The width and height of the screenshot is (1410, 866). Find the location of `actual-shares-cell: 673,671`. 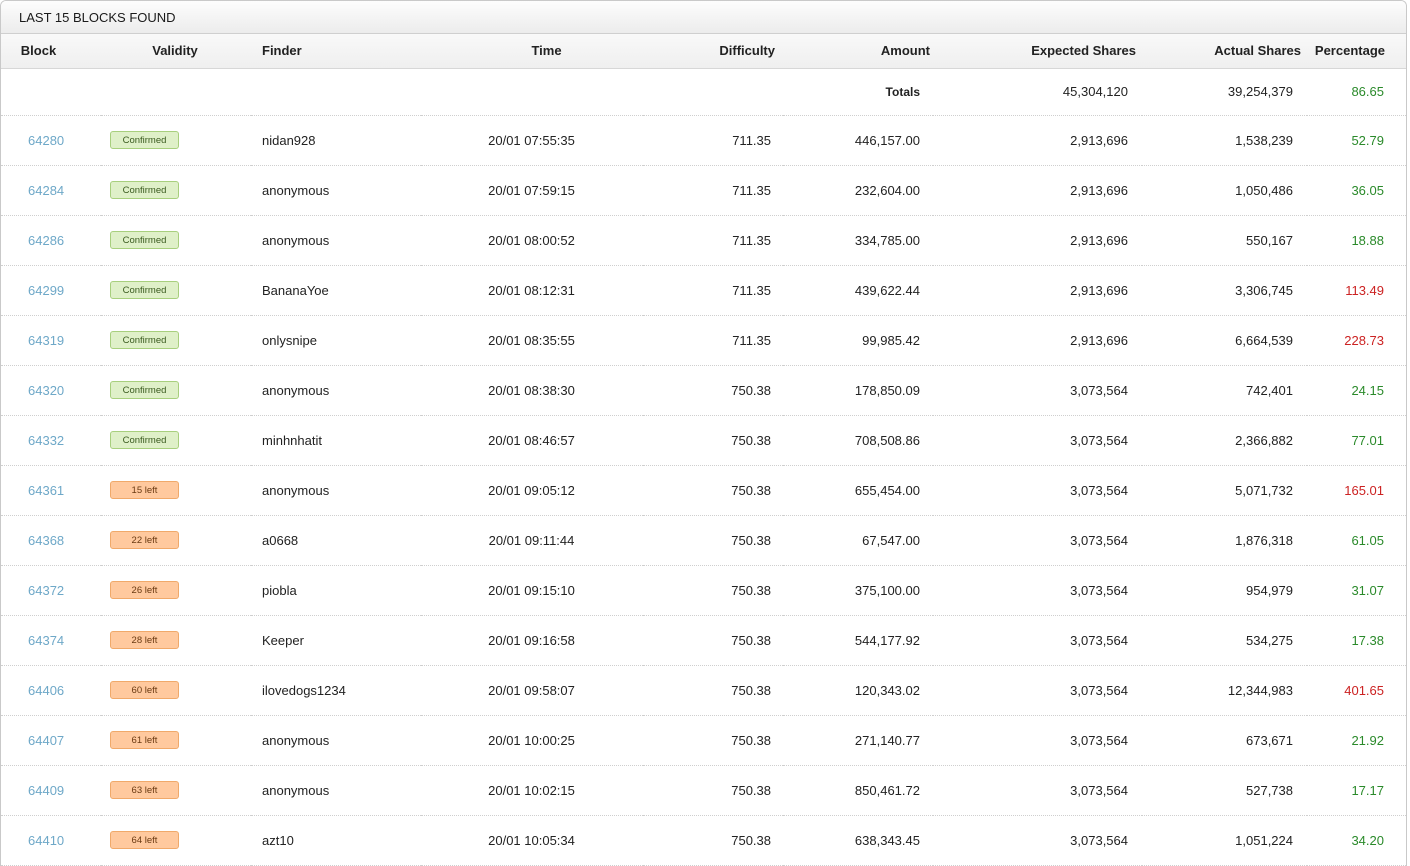

actual-shares-cell: 673,671 is located at coordinates (1224, 740).